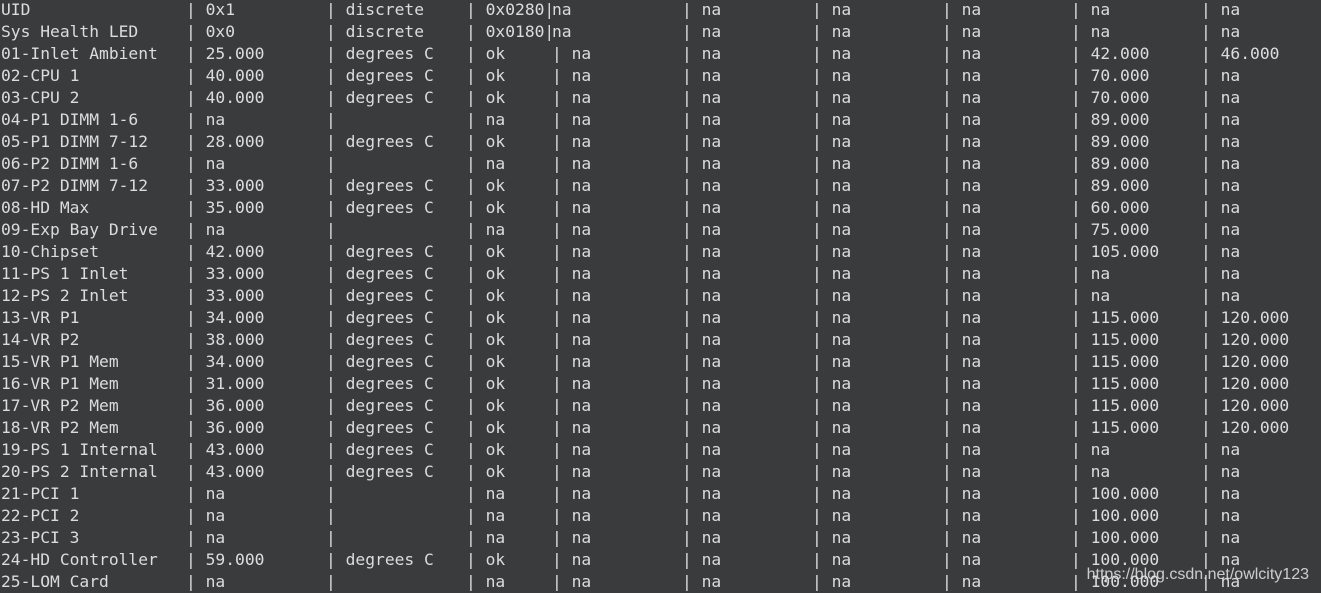 This screenshot has width=1321, height=593. What do you see at coordinates (60, 427) in the screenshot?
I see `sensor-cell-col0: 18-VR P2 Mem` at bounding box center [60, 427].